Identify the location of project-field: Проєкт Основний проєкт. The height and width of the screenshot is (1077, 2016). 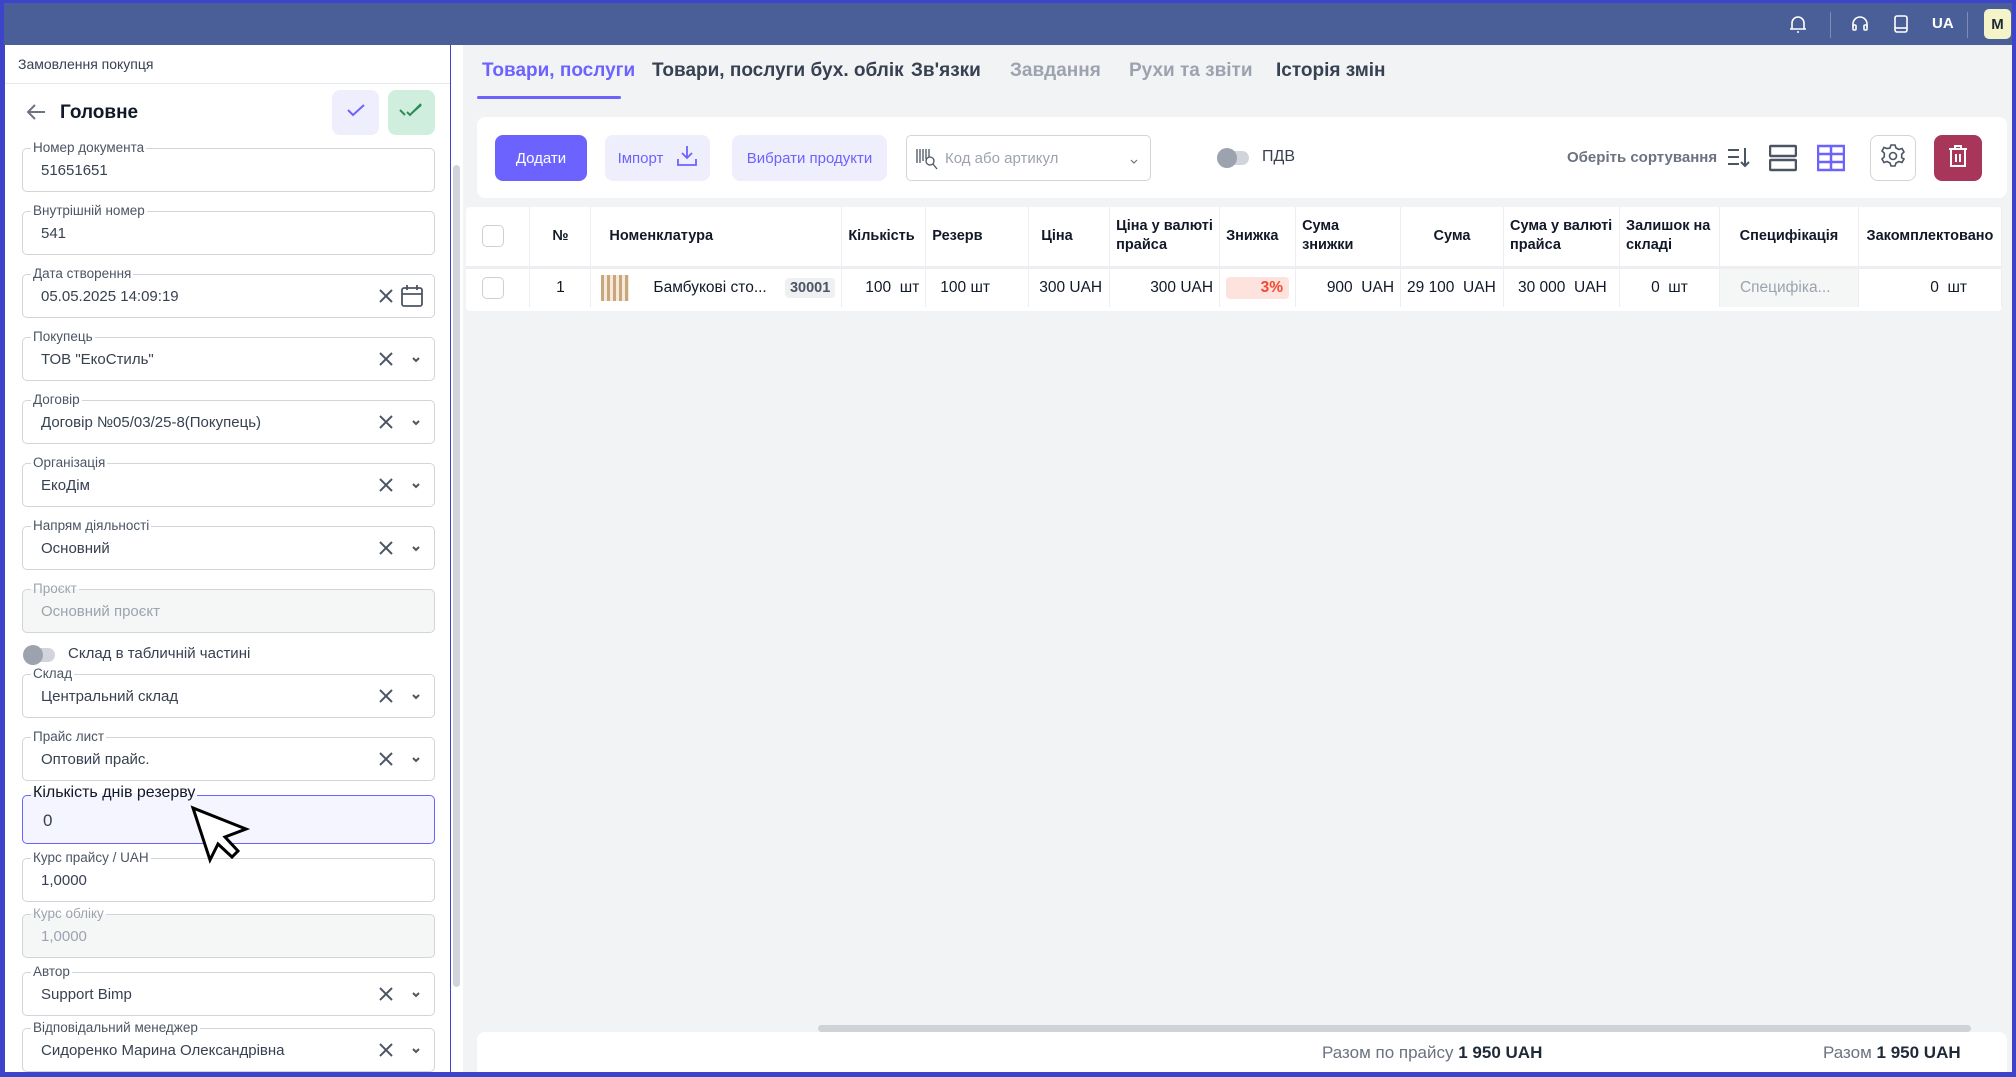
(228, 607).